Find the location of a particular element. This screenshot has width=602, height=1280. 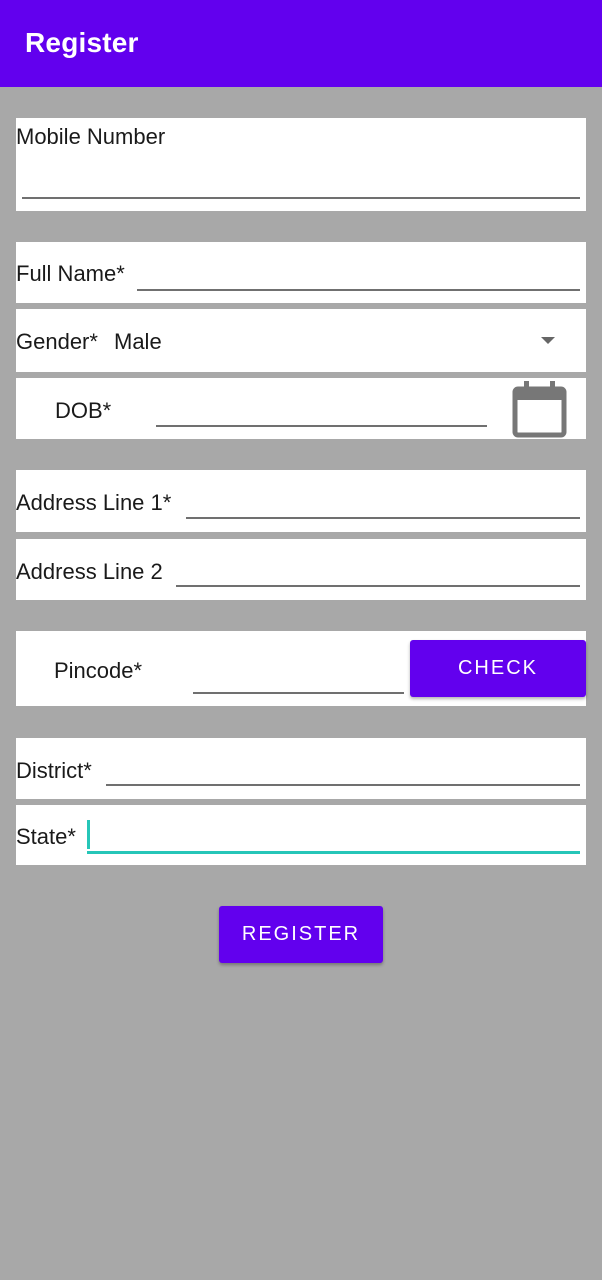

address-line-2-label: Address Line 2 is located at coordinates (89, 571).